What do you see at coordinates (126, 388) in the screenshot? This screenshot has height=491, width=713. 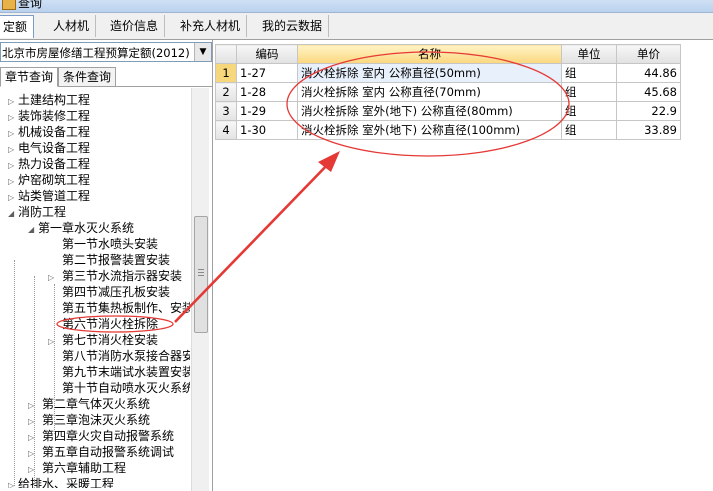 I see `tree-leaf: 第十节自动喷水灭火系统` at bounding box center [126, 388].